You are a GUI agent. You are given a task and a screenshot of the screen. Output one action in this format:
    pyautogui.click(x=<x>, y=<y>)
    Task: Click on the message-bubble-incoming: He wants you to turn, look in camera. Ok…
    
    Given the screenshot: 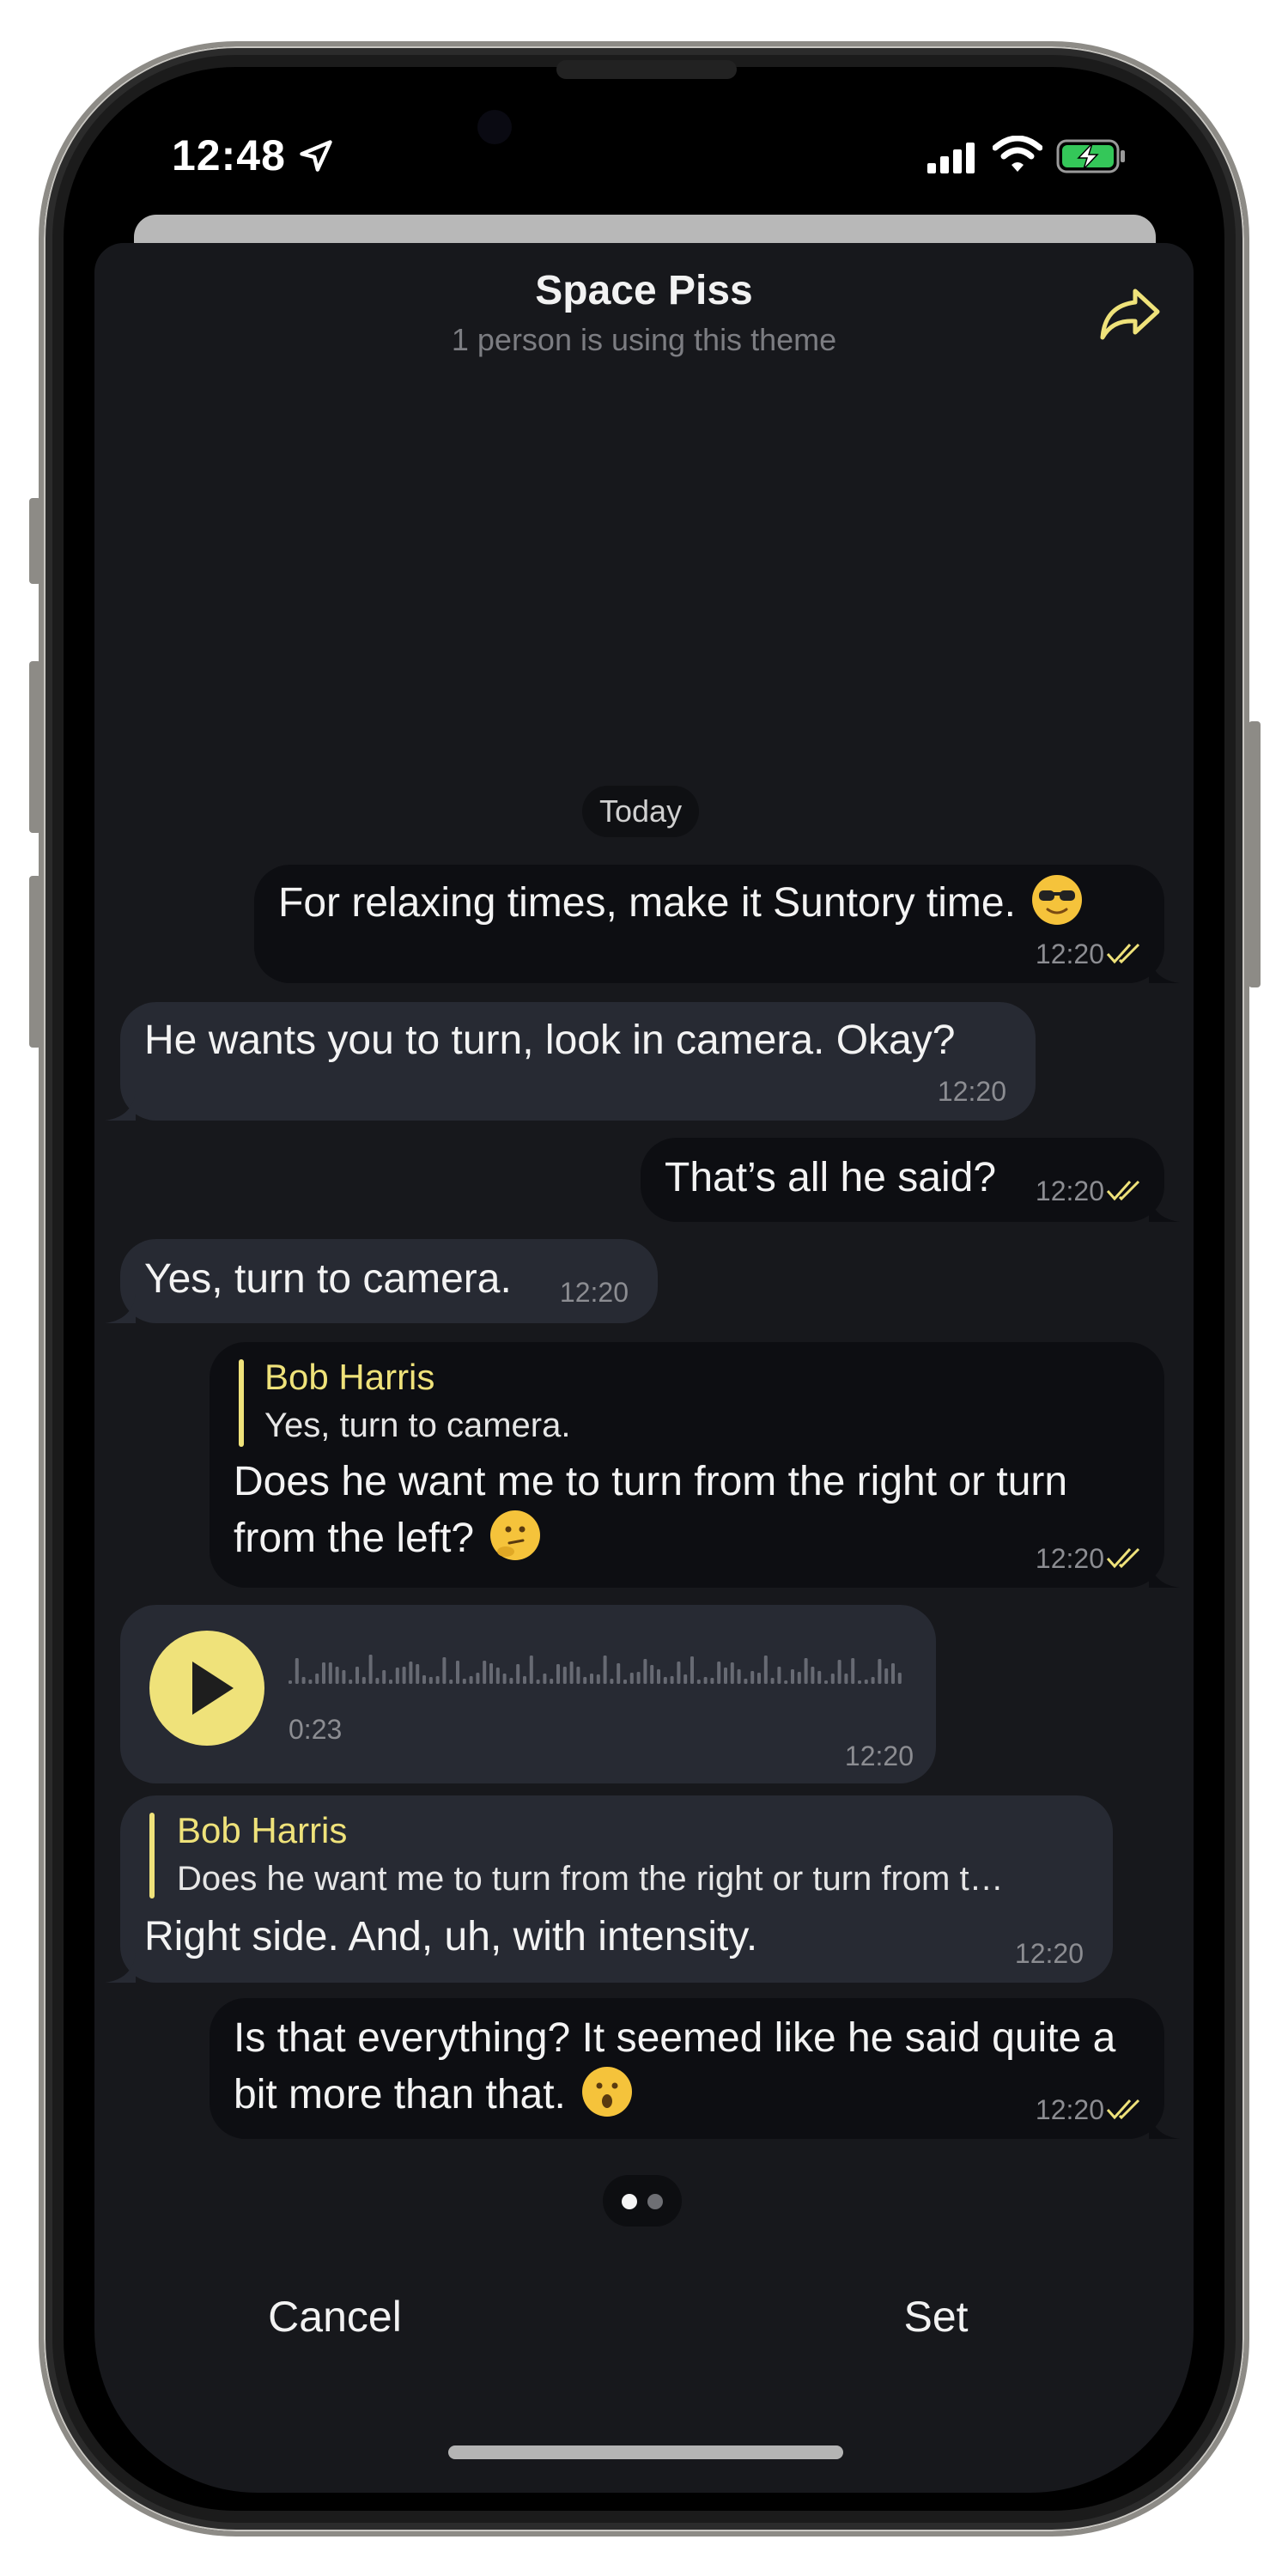 What is the action you would take?
    pyautogui.click(x=570, y=1061)
    